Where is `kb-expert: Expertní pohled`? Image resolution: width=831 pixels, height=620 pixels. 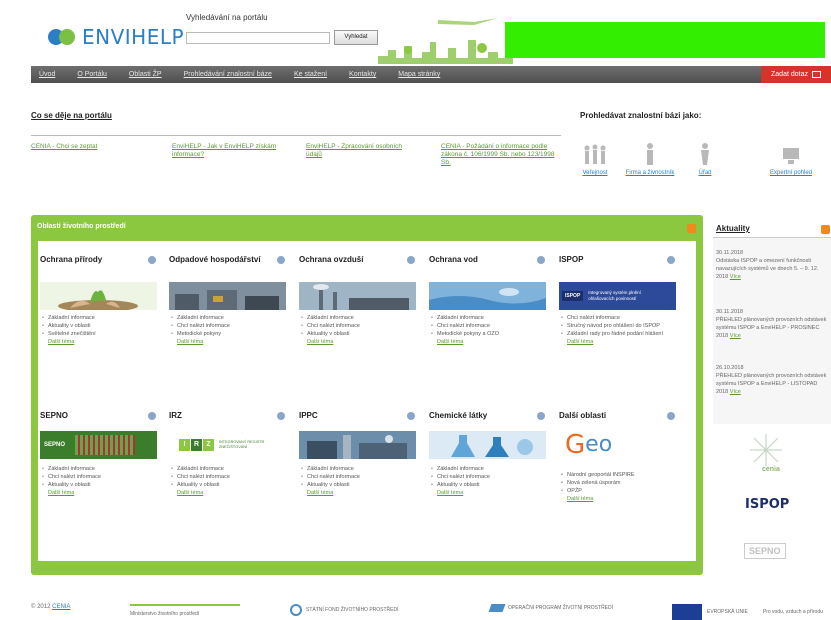
kb-expert: Expertní pohled is located at coordinates (791, 159).